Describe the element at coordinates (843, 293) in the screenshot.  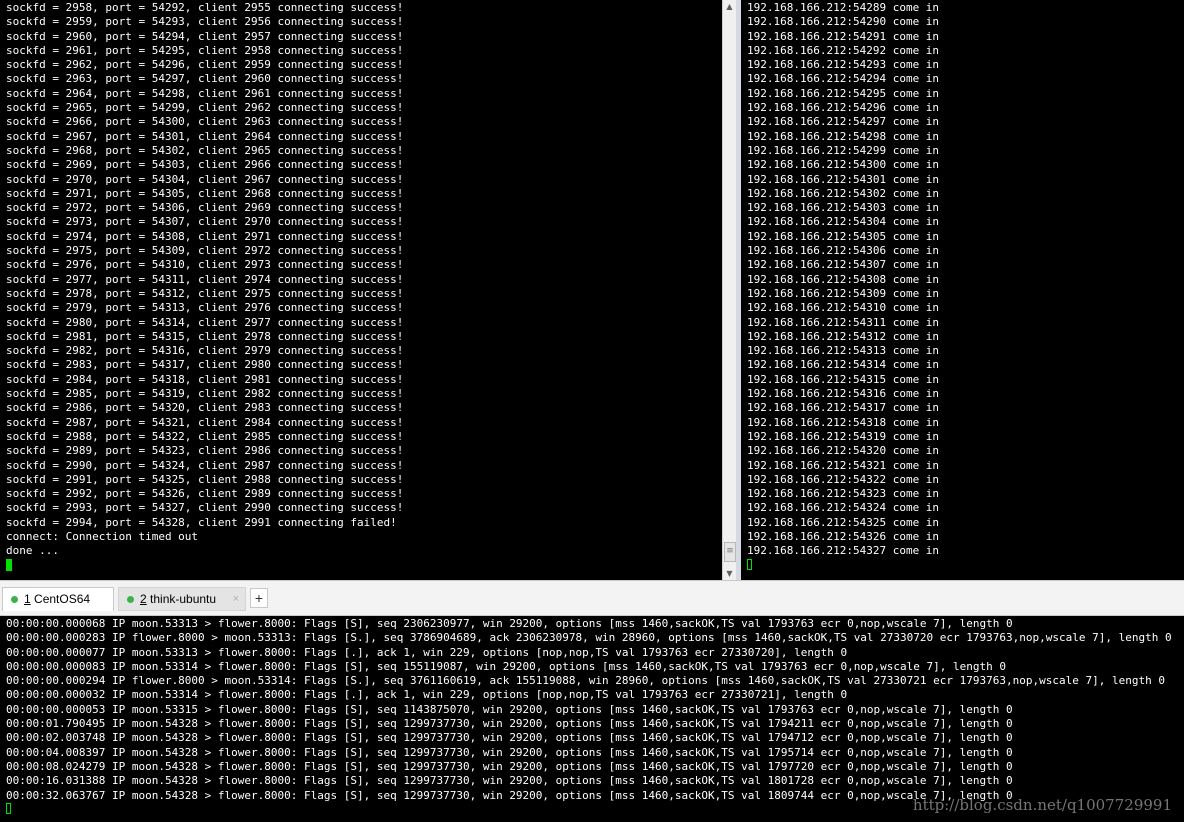
I see `terminal-line: 192.168.166.212:54309 come in` at that location.